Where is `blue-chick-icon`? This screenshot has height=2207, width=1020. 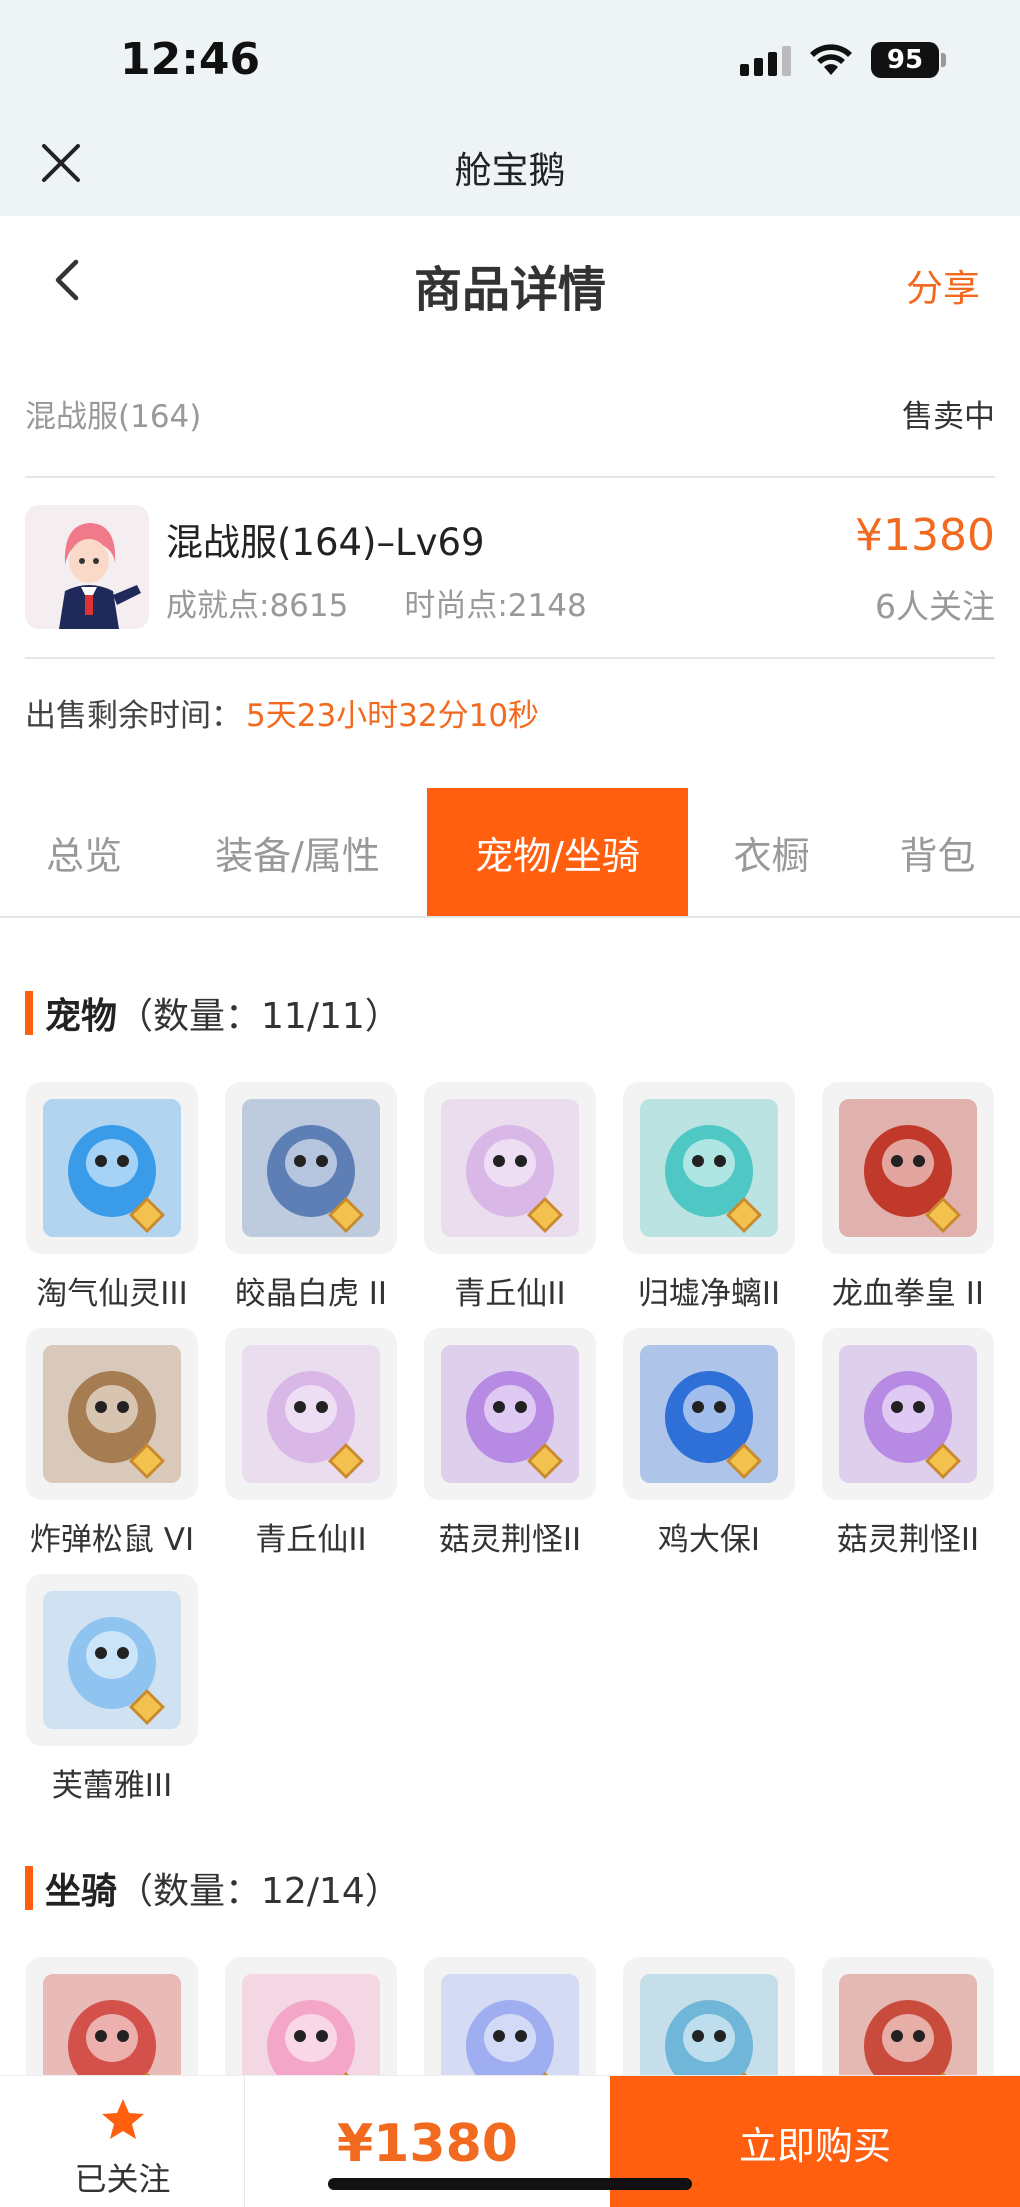 blue-chick-icon is located at coordinates (709, 1414).